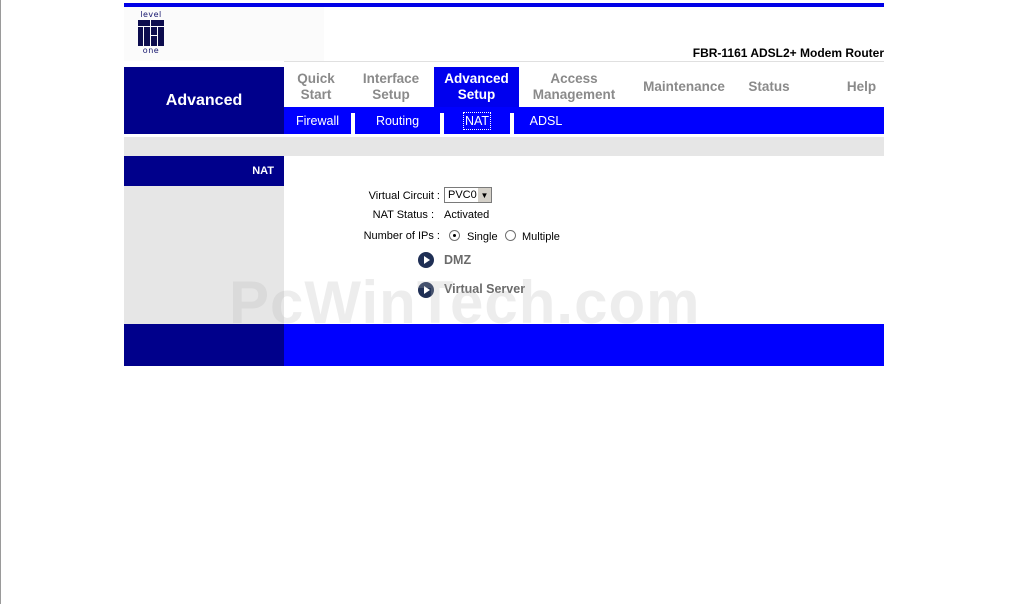 Image resolution: width=1022 pixels, height=604 pixels. What do you see at coordinates (391, 78) in the screenshot?
I see `nav-label: Interface` at bounding box center [391, 78].